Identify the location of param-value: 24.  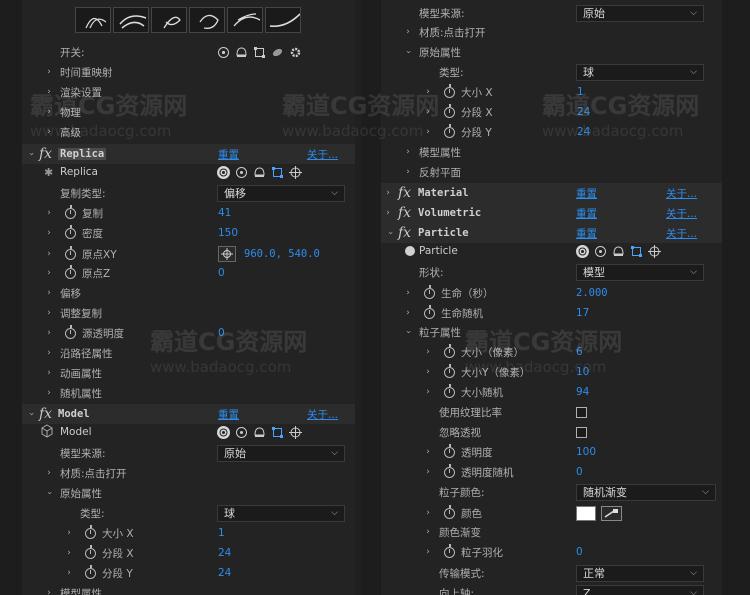
(583, 112).